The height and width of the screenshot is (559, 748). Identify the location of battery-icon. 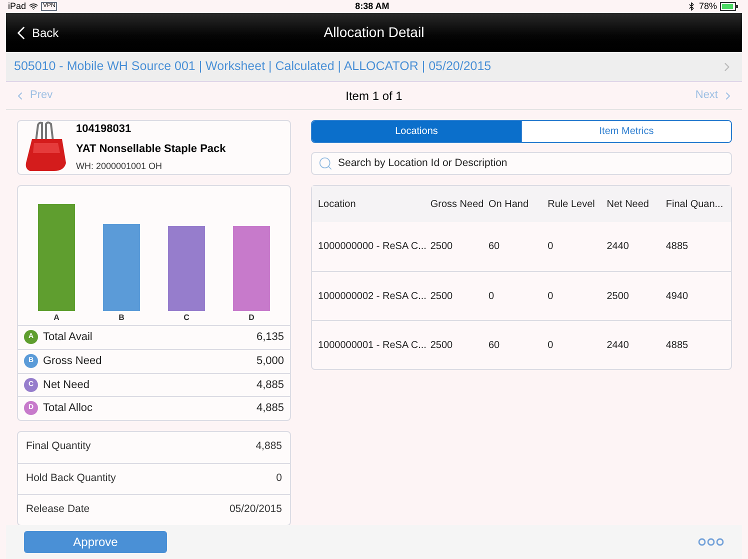
(730, 6).